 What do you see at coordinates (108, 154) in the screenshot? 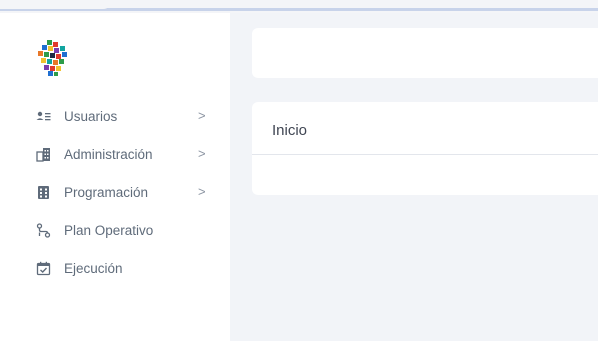
I see `sidebar-item-label: Administración` at bounding box center [108, 154].